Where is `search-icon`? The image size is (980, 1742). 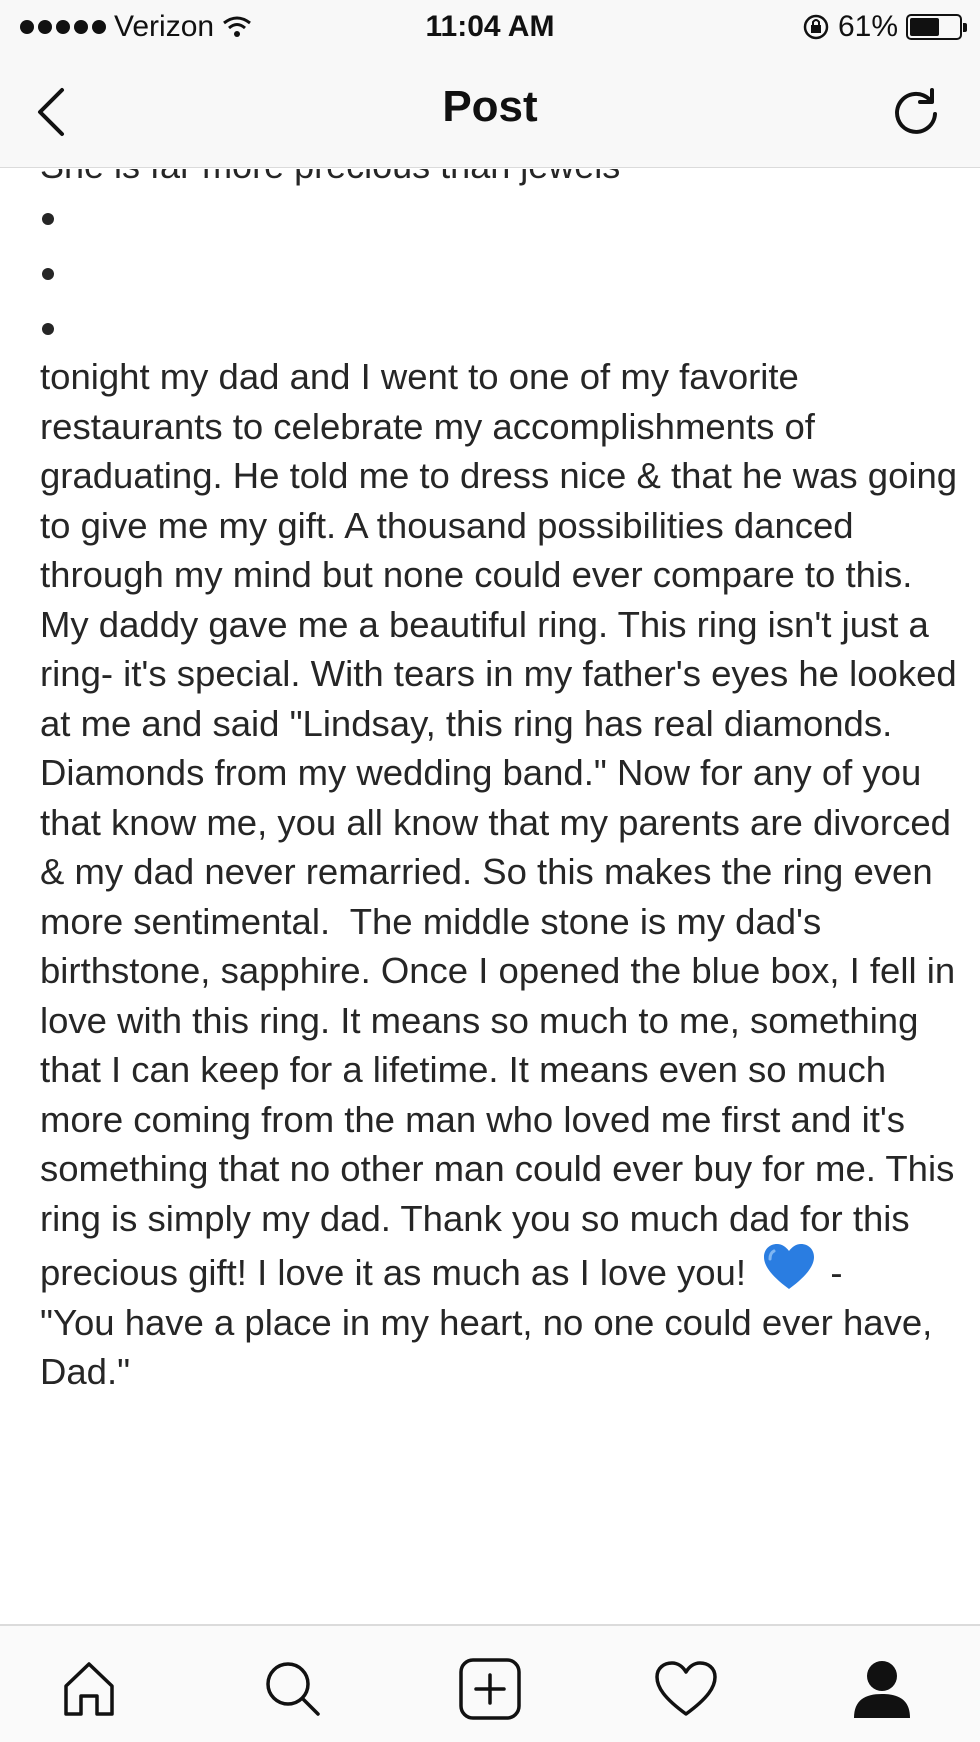
search-icon is located at coordinates (293, 1689).